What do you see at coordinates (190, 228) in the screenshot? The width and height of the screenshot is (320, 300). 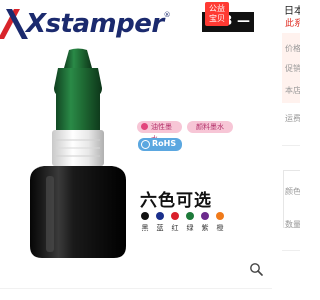 I see `swatch-label: 绿` at bounding box center [190, 228].